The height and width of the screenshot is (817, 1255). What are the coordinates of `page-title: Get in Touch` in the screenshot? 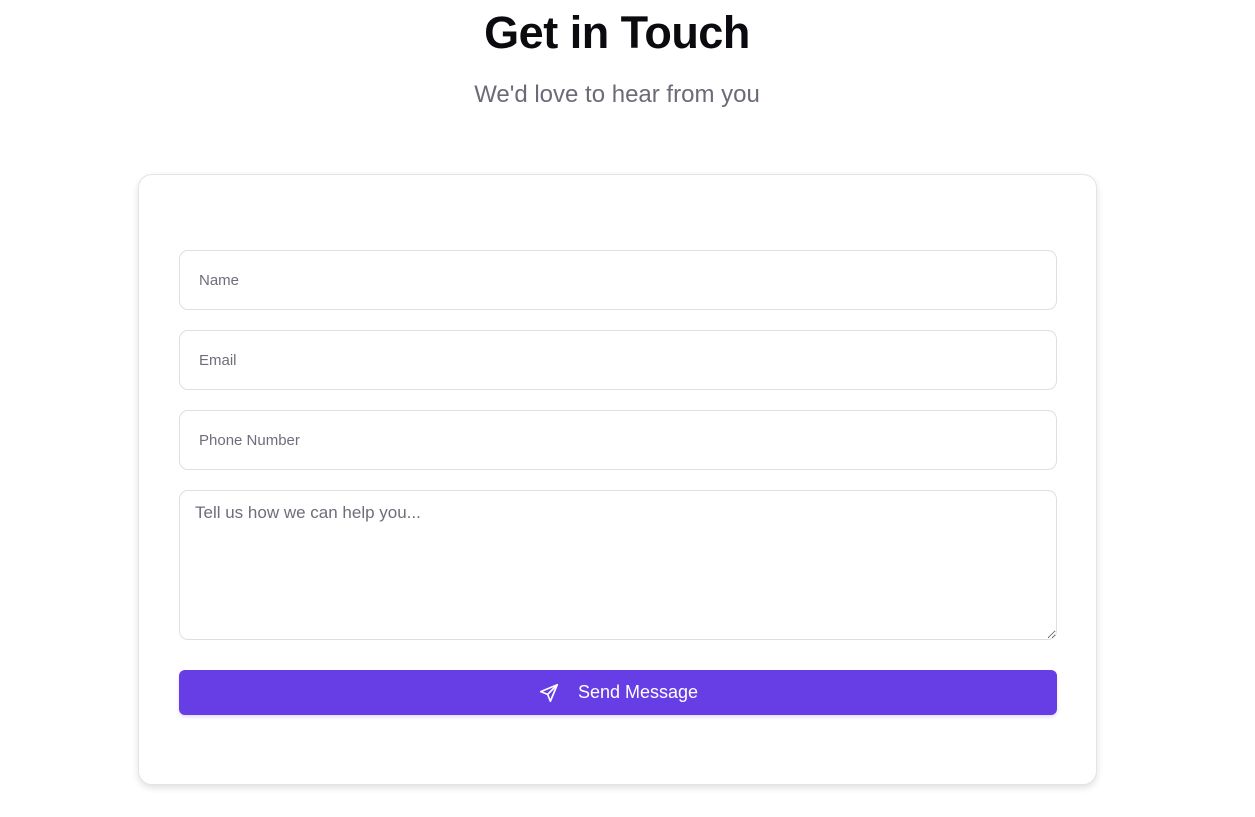 It's located at (617, 32).